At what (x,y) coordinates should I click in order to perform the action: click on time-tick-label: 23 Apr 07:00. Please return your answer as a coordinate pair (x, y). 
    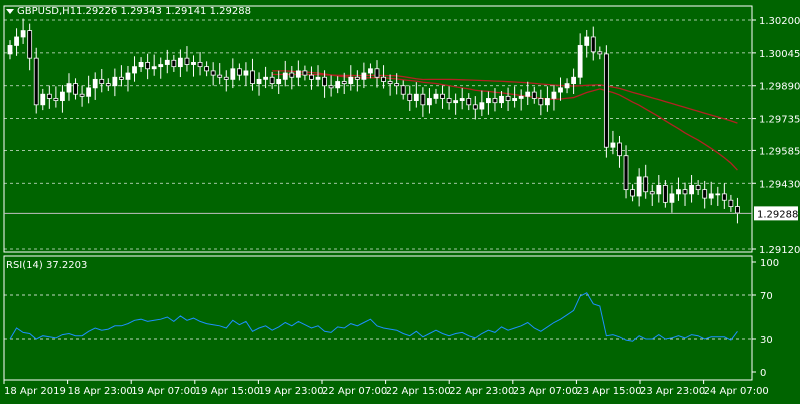
    Looking at the image, I should click on (545, 391).